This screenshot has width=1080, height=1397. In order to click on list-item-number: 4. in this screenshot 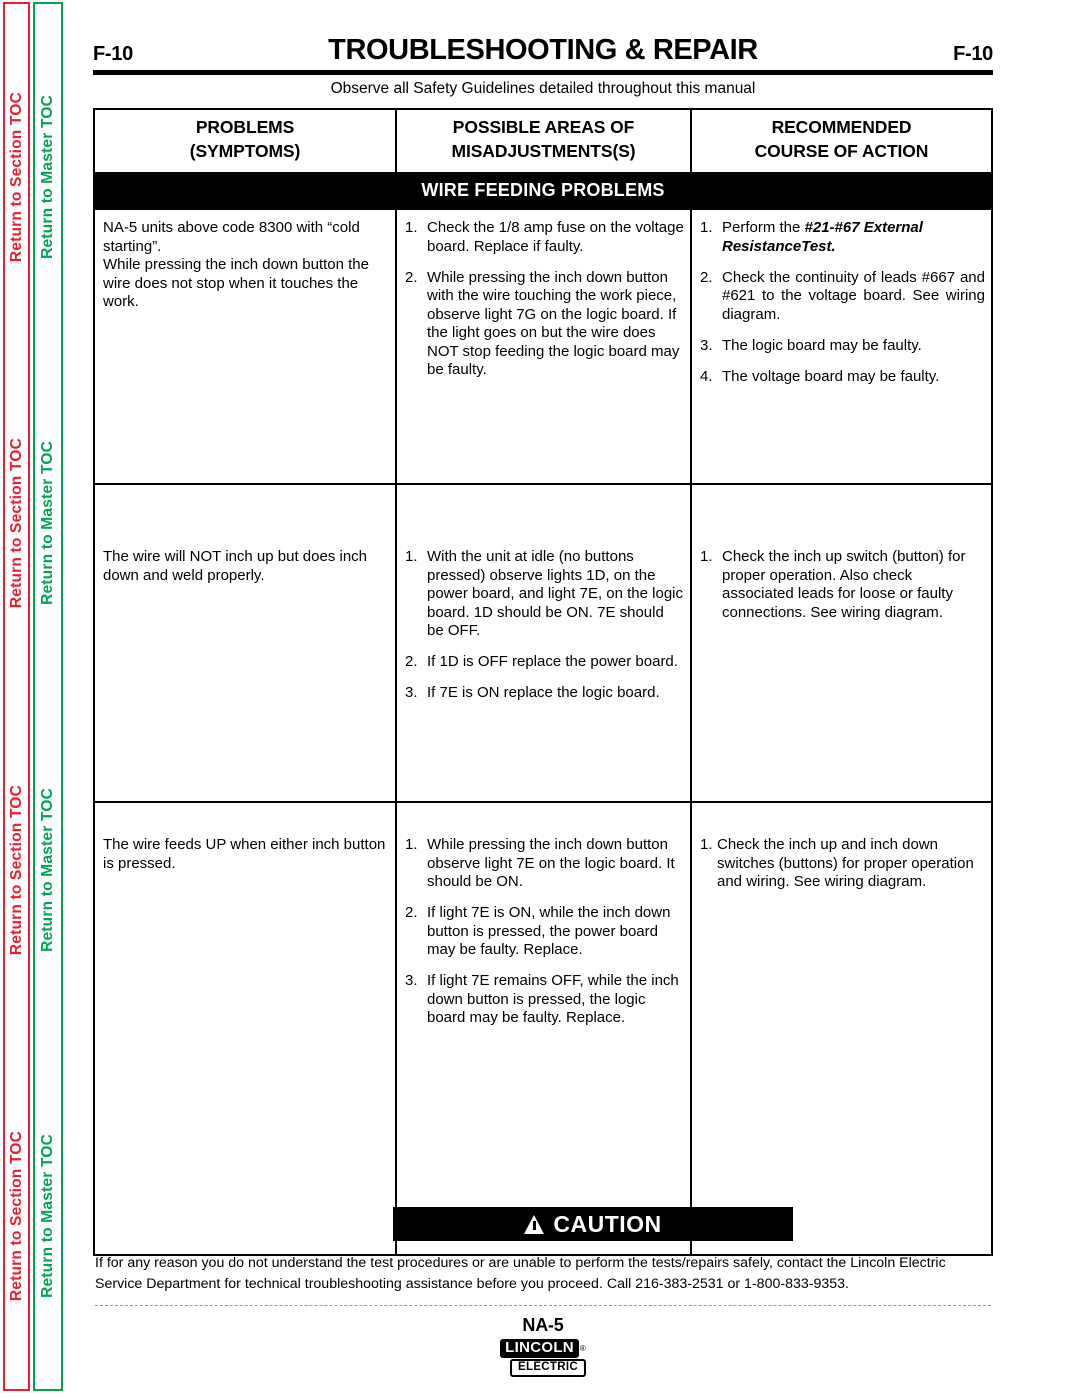, I will do `click(706, 376)`.